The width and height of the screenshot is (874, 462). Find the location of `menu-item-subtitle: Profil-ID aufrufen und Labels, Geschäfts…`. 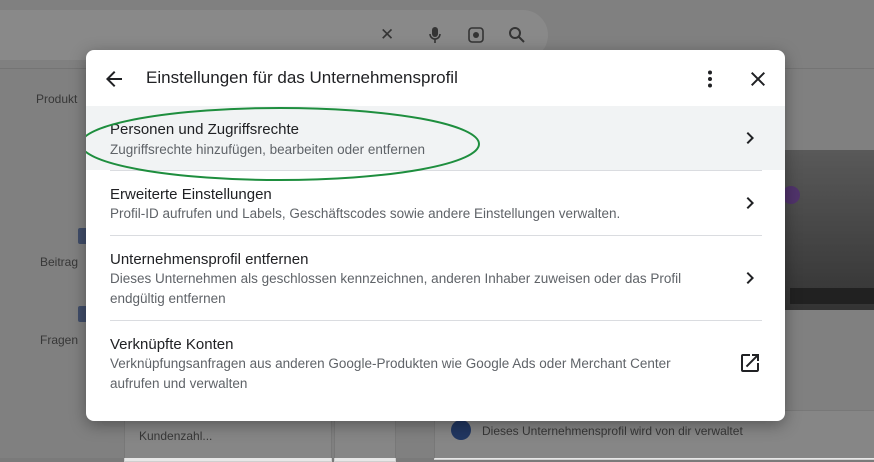

menu-item-subtitle: Profil-ID aufrufen und Labels, Geschäfts… is located at coordinates (365, 213).